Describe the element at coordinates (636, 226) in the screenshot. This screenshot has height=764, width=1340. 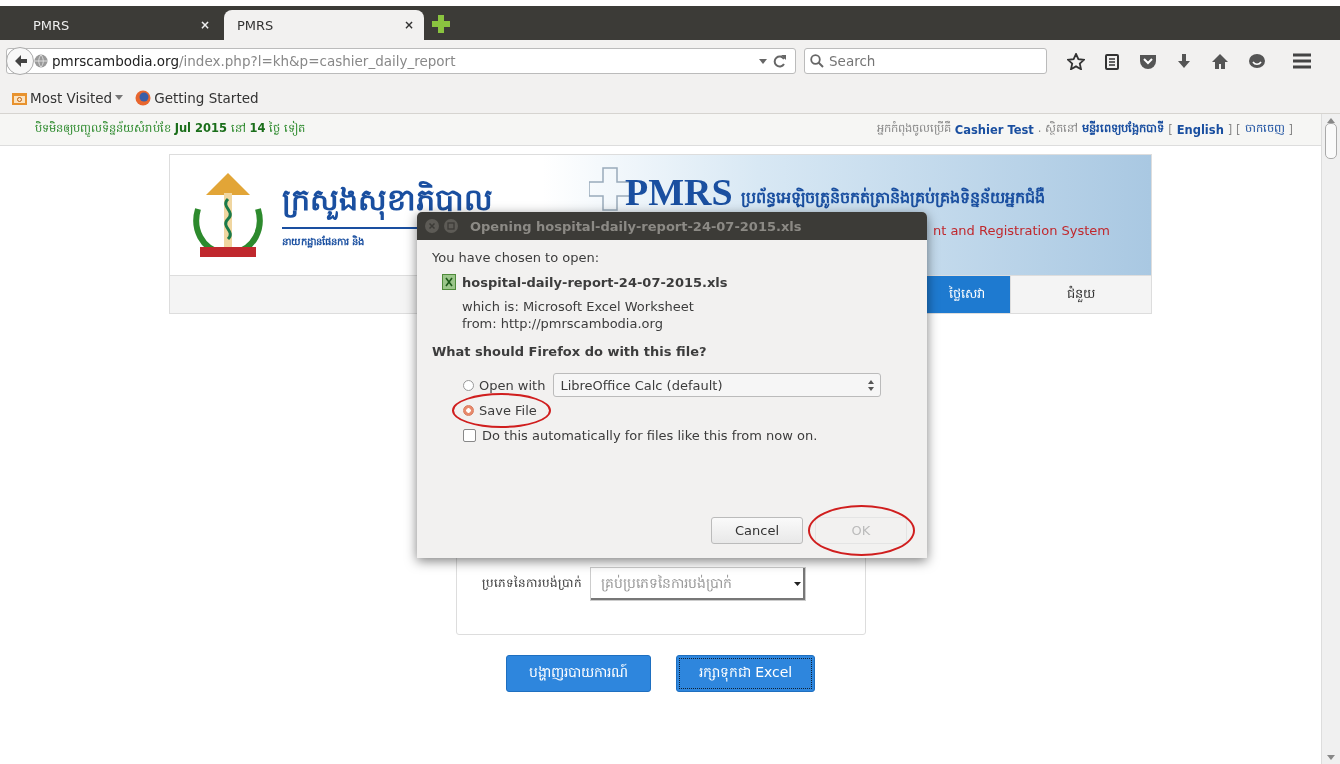
I see `dialog-title: Opening hospital-daily-report-24-07-2015.xls` at that location.